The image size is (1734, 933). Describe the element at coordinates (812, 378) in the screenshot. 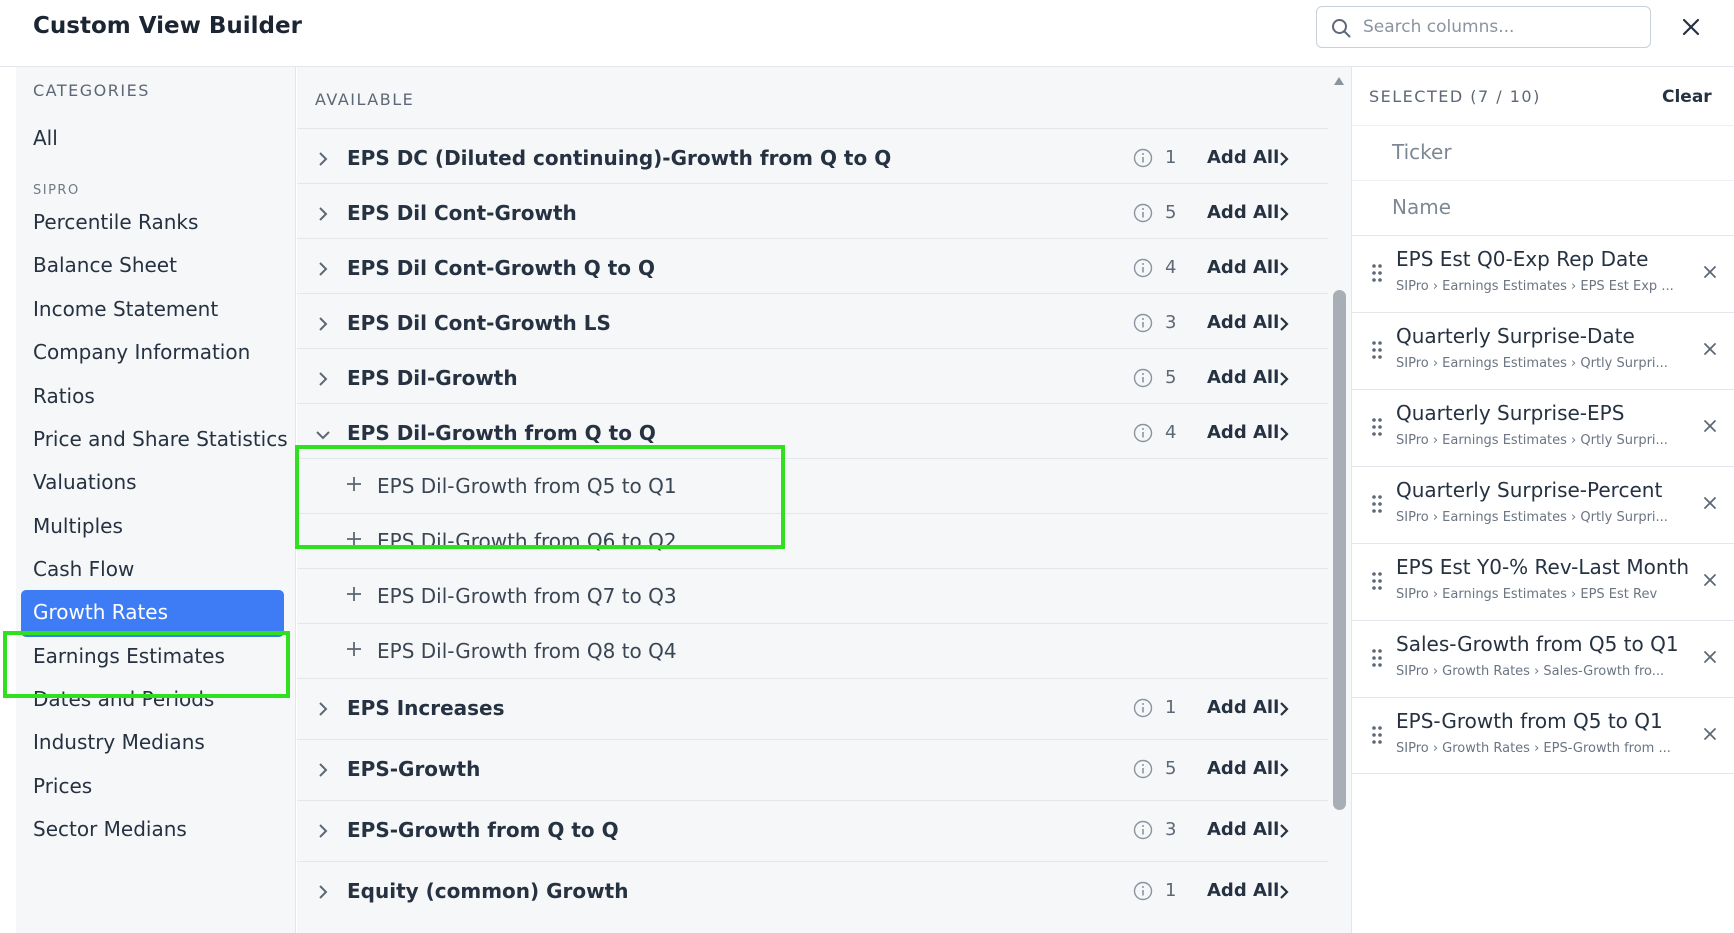

I see `group-row: EPS Dil-Growth 5 Add All` at that location.